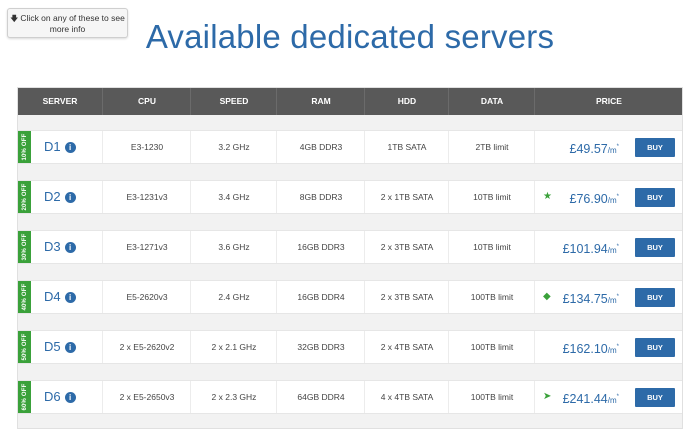  I want to click on header-server: SERVER, so click(60, 101).